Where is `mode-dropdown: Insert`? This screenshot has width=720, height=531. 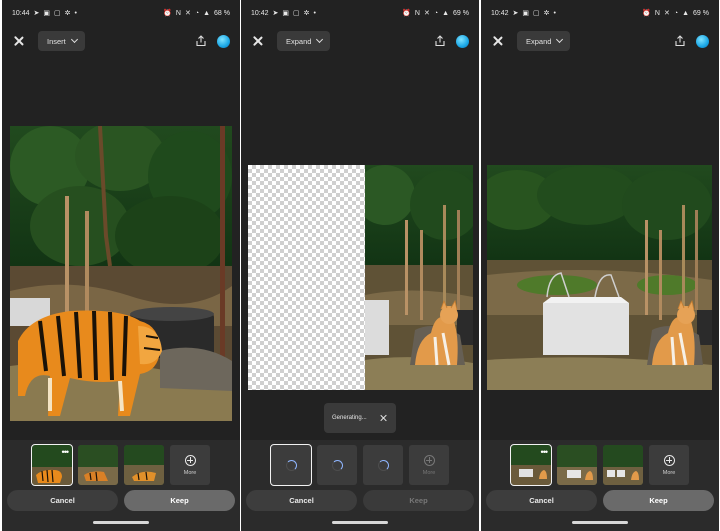 mode-dropdown: Insert is located at coordinates (61, 41).